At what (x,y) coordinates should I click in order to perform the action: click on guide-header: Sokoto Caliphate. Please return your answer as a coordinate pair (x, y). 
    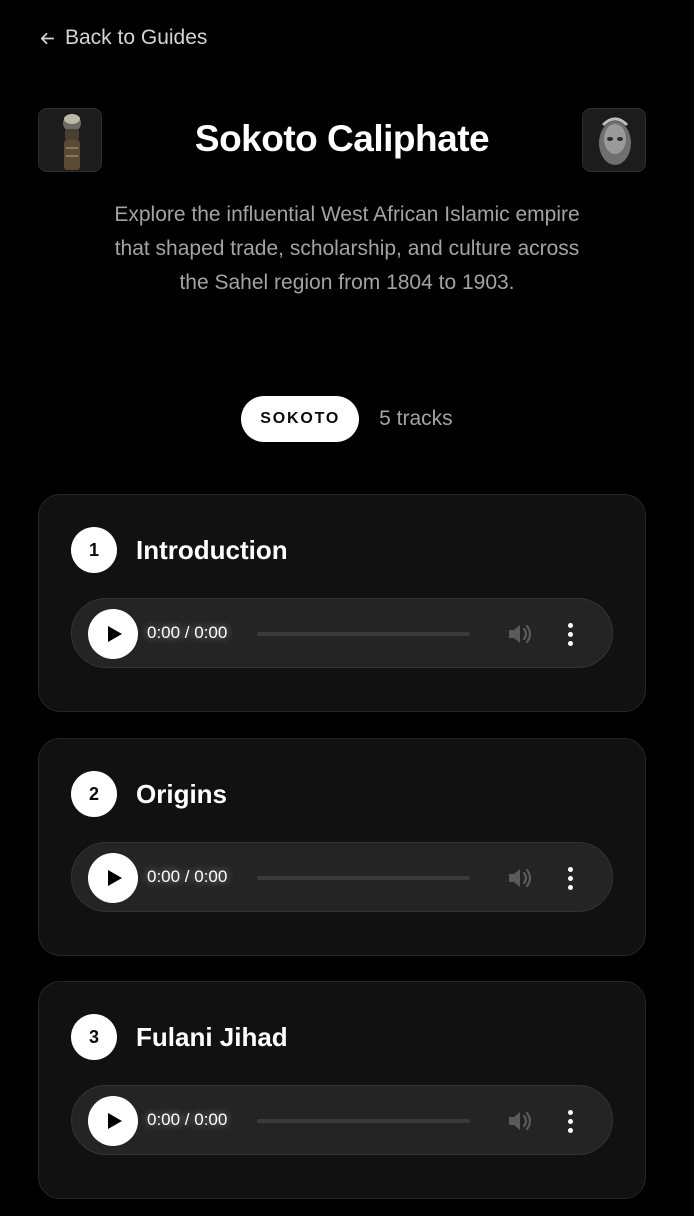
    Looking at the image, I should click on (342, 140).